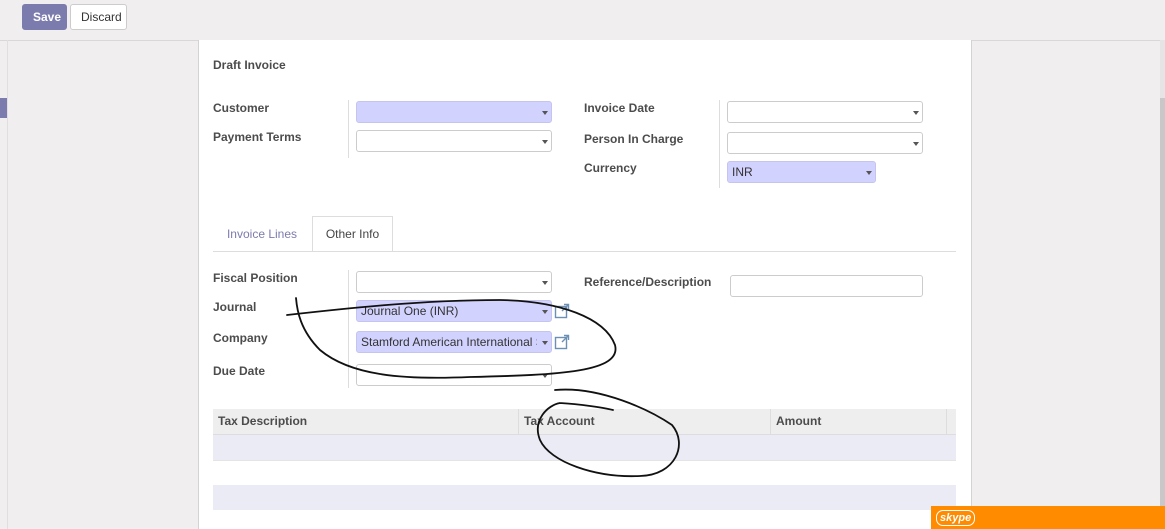 The image size is (1165, 529). What do you see at coordinates (483, 387) in the screenshot?
I see `handwritten-annotation` at bounding box center [483, 387].